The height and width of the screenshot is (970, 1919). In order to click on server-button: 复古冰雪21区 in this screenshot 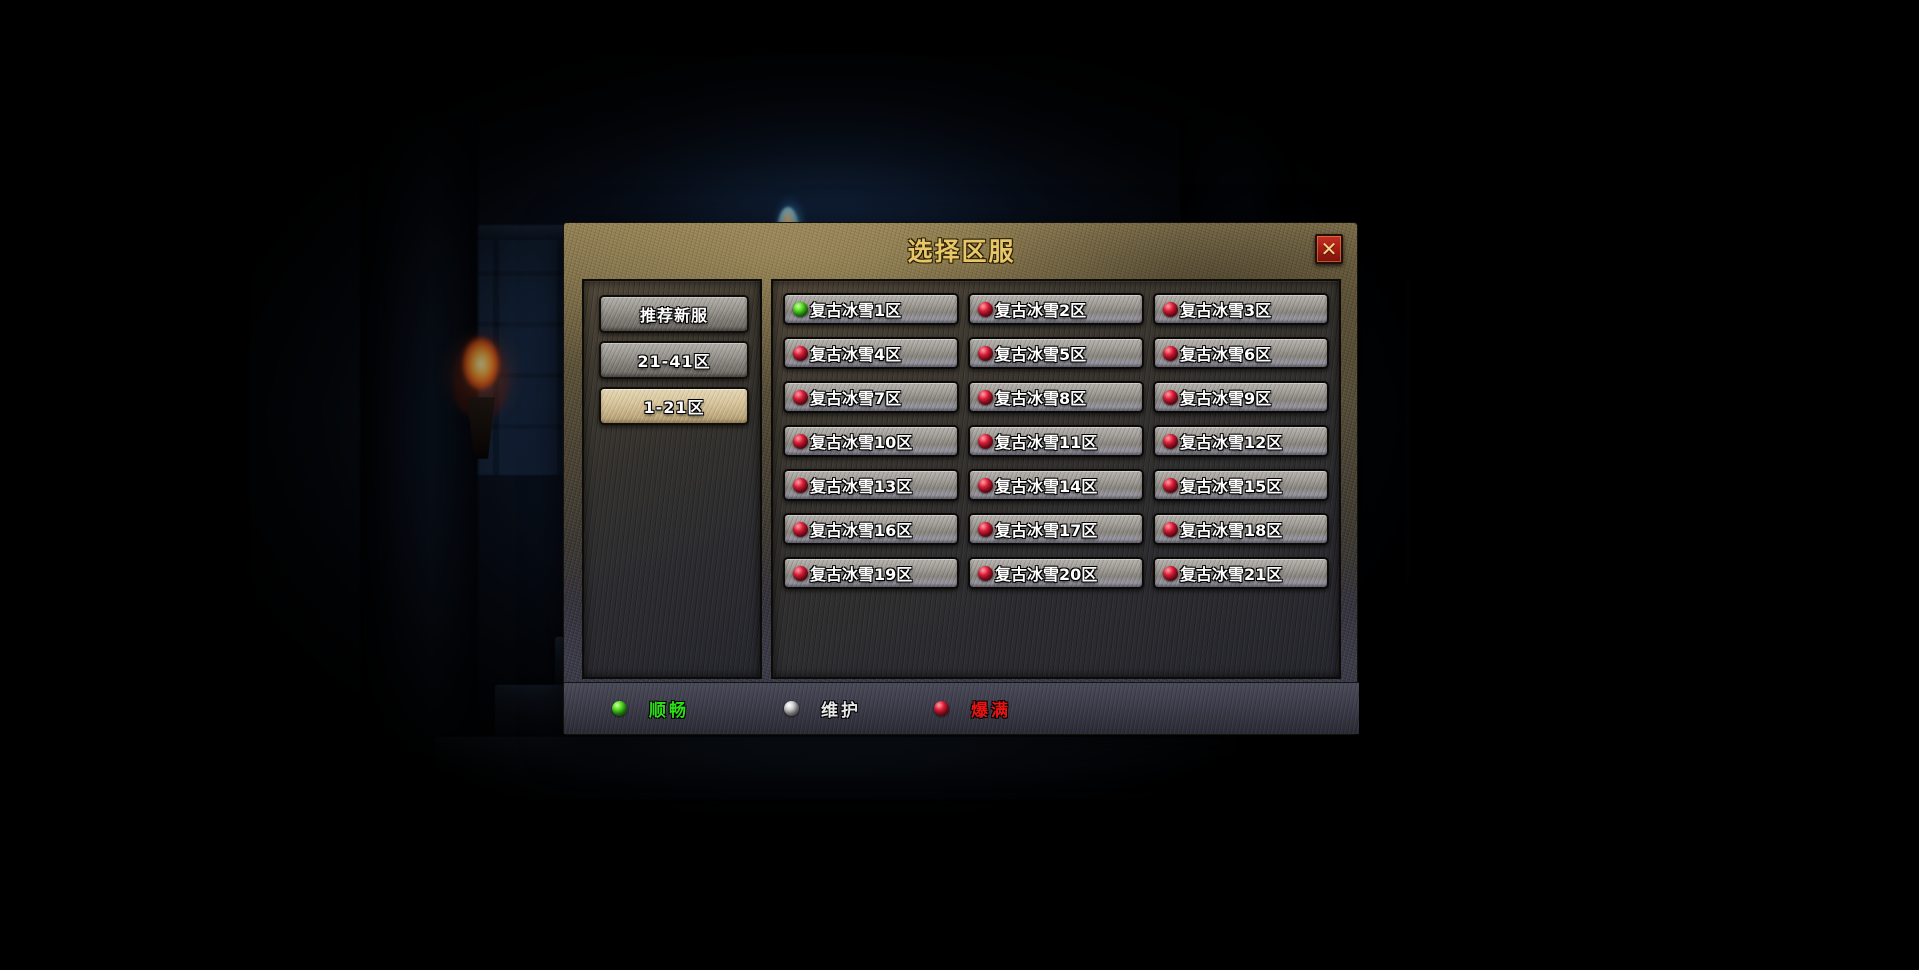, I will do `click(1241, 573)`.